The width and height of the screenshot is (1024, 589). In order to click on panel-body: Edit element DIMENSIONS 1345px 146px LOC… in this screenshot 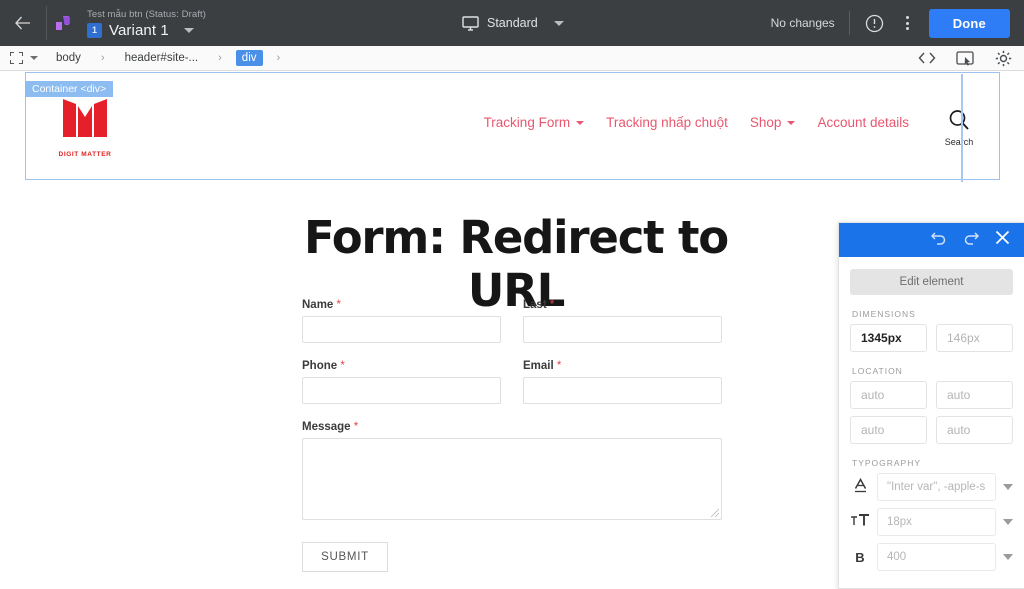, I will do `click(931, 414)`.